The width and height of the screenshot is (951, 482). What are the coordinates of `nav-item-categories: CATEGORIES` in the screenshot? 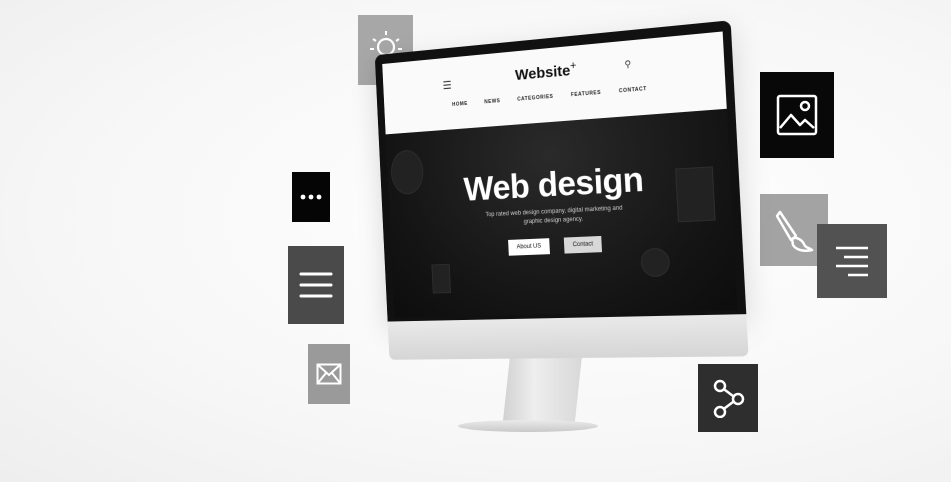 It's located at (535, 98).